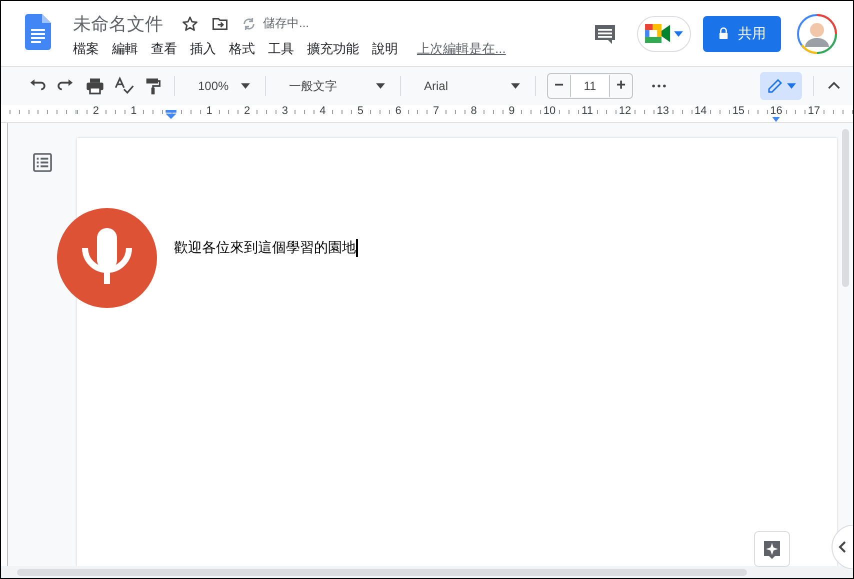  Describe the element at coordinates (333, 86) in the screenshot. I see `text-style-dropdown: 一般文字` at that location.